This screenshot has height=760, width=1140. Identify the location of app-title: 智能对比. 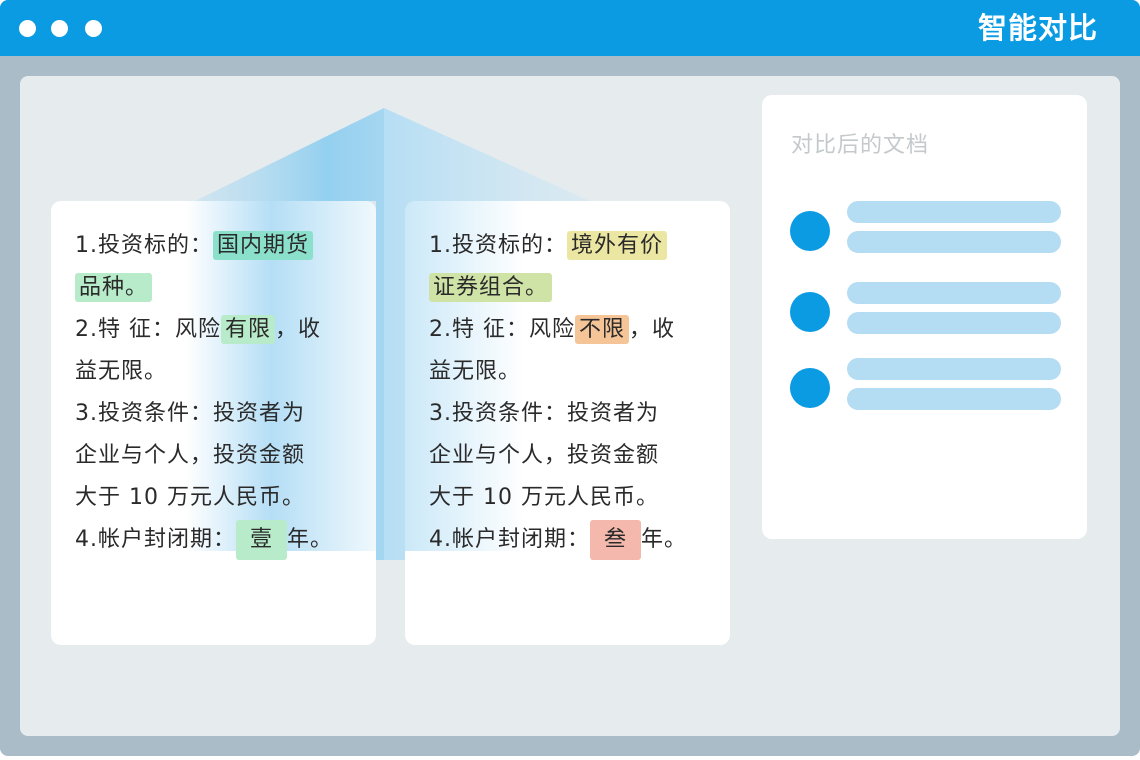
(1037, 28).